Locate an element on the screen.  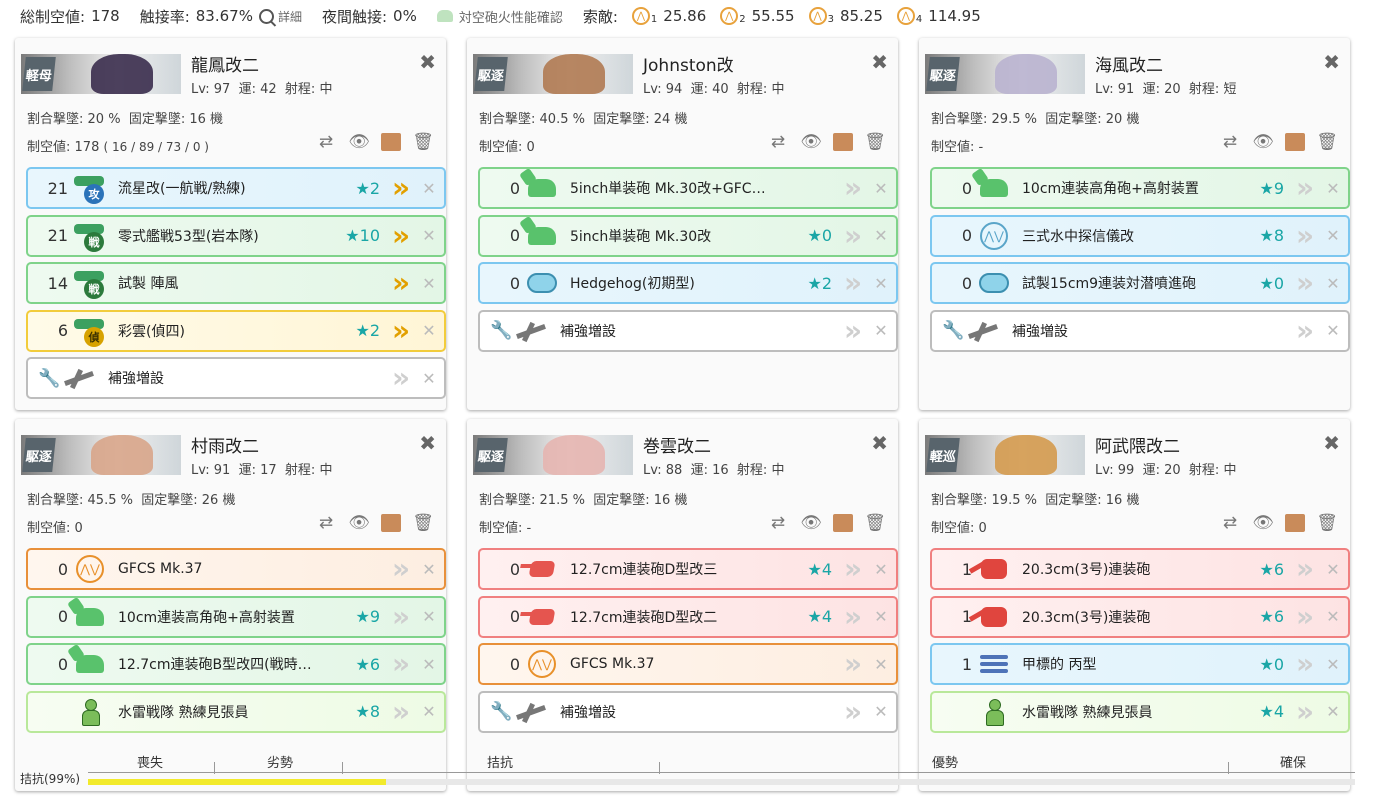
equipment-slot: 0 12.7cm連装砲D型改三 ★4 » ✕ is located at coordinates (688, 569).